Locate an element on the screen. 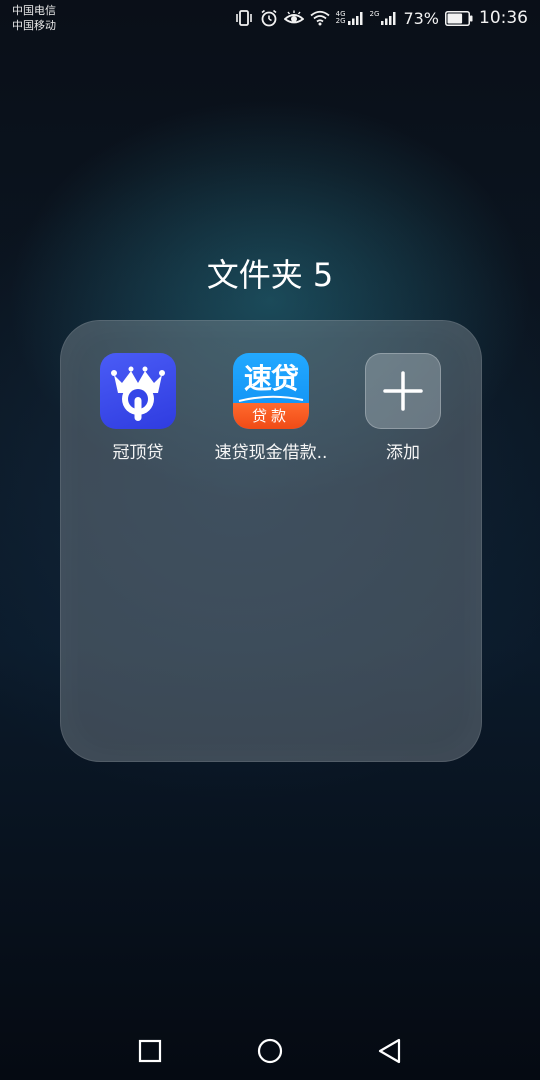 This screenshot has width=540, height=1080. recent-apps-button is located at coordinates (150, 1051).